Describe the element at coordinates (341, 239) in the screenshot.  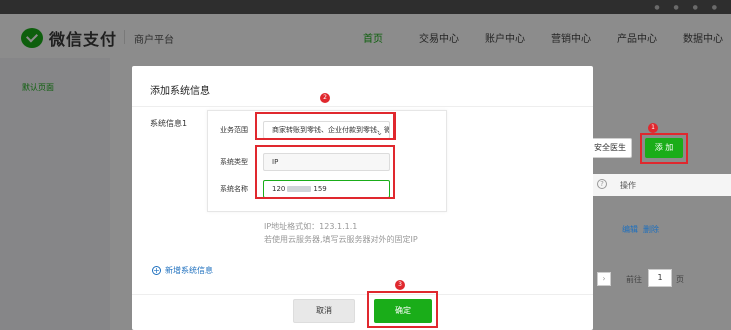
I see `cloud-server-hint: 若使用云服务器,填写云服务器对外的固定IP` at that location.